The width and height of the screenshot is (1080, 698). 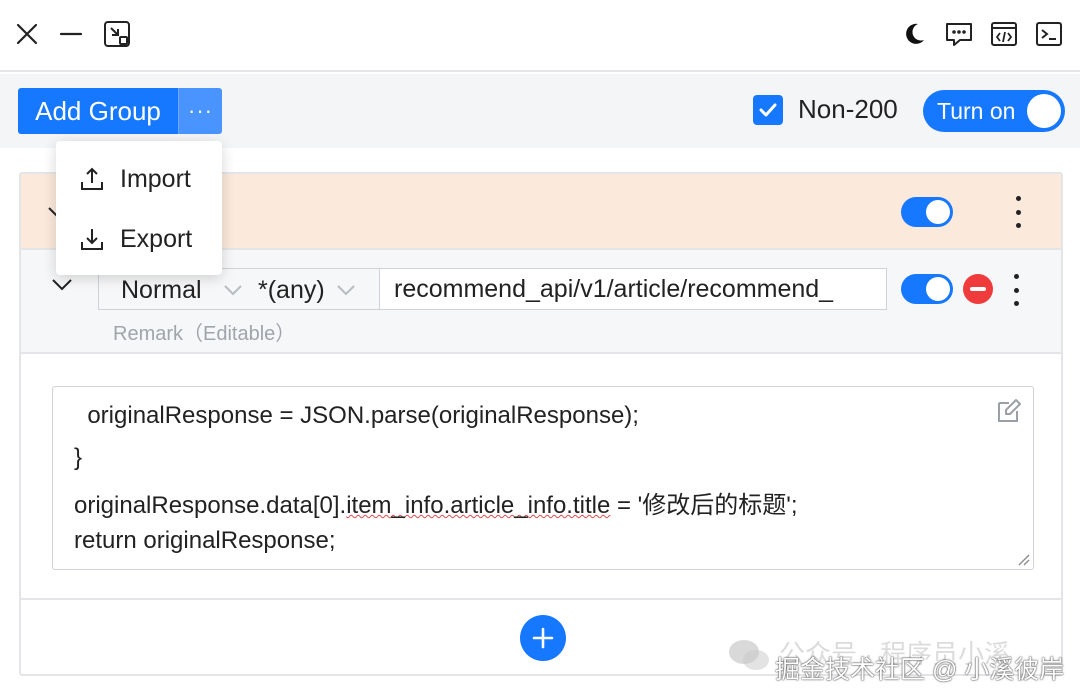 I want to click on menu-item-export: Export, so click(x=139, y=239).